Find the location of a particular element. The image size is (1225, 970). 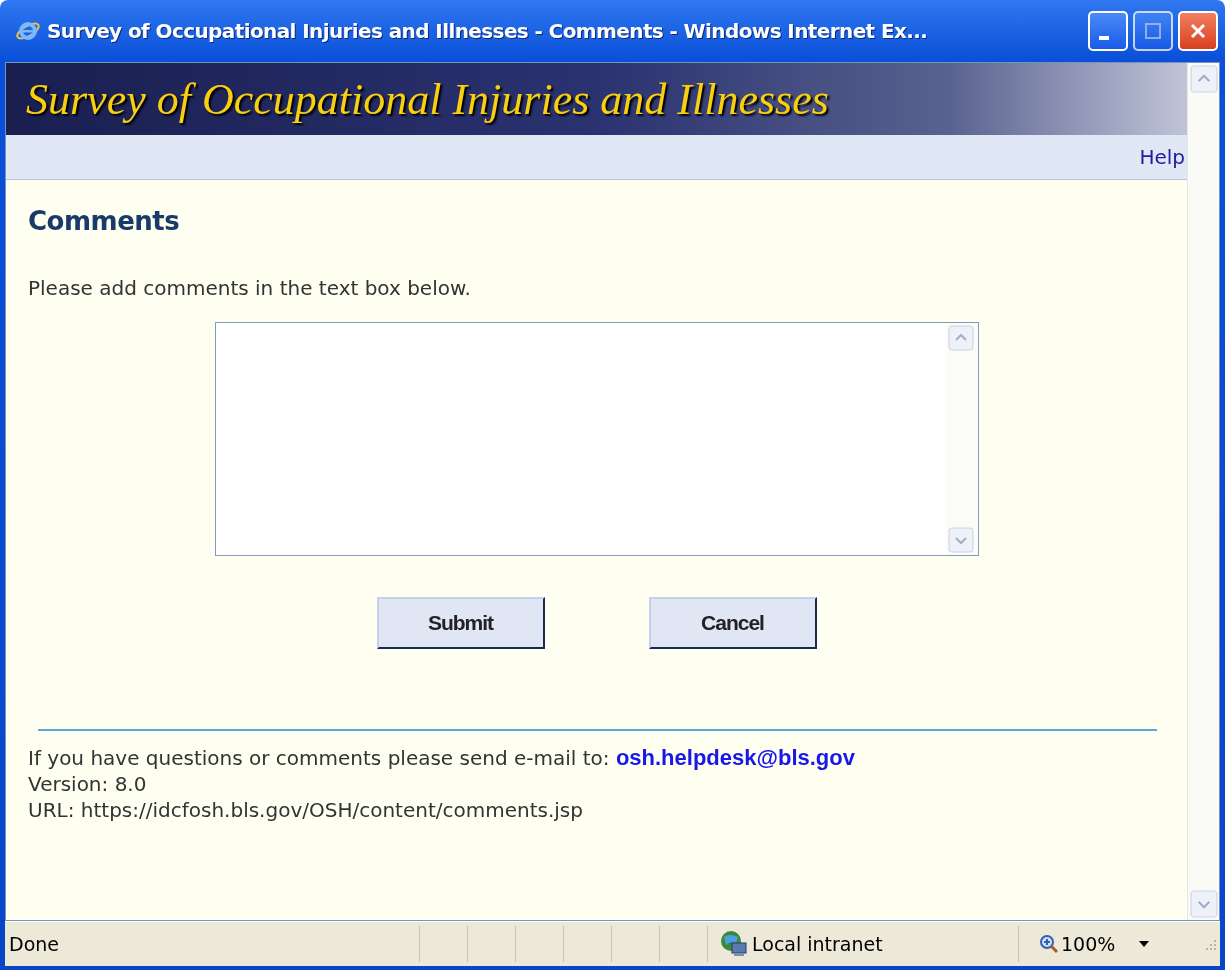

instruction-text: Please add comments in the text box below. is located at coordinates (250, 288).